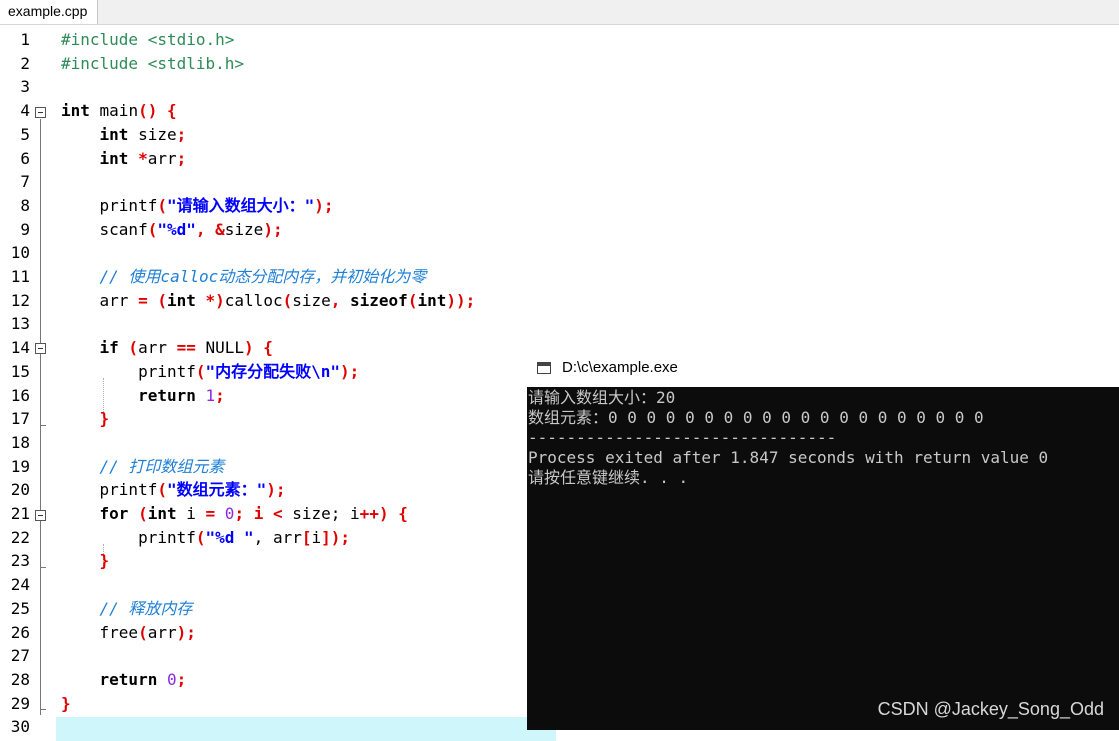 Image resolution: width=1119 pixels, height=741 pixels. What do you see at coordinates (20, 656) in the screenshot?
I see `line-number: 27` at bounding box center [20, 656].